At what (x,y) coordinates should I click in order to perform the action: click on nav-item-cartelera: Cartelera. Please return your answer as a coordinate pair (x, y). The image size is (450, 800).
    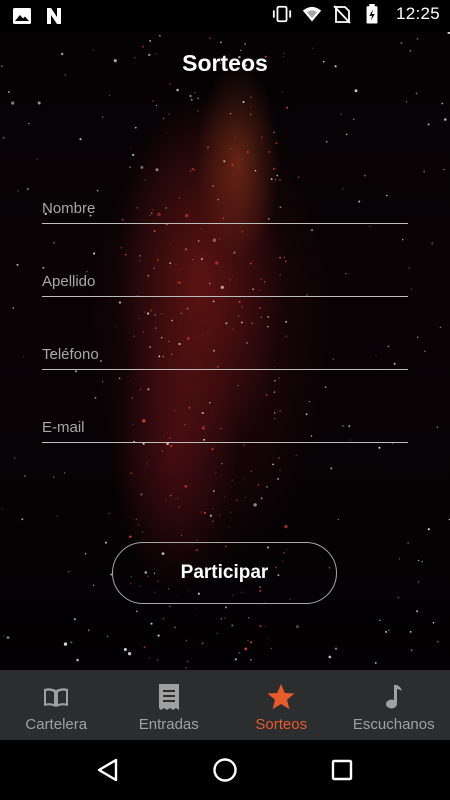
    Looking at the image, I should click on (56, 705).